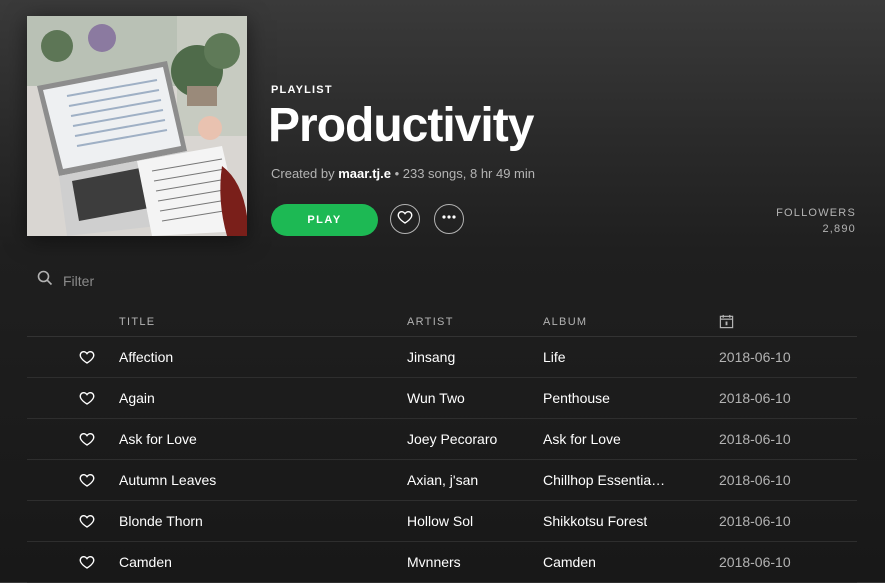  I want to click on track-artist-link: Jinsang, so click(431, 357).